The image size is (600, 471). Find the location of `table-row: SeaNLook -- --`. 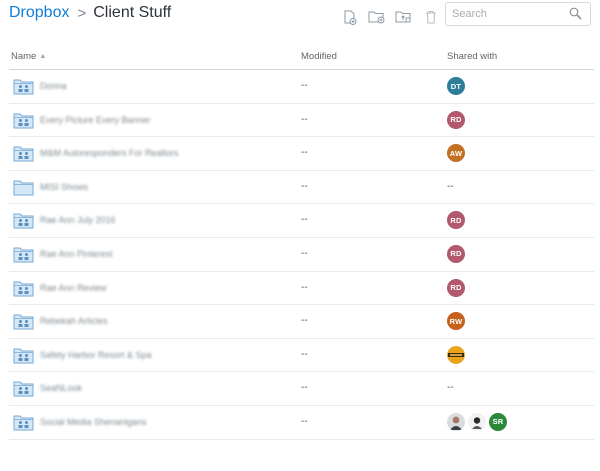

table-row: SeaNLook -- -- is located at coordinates (301, 389).